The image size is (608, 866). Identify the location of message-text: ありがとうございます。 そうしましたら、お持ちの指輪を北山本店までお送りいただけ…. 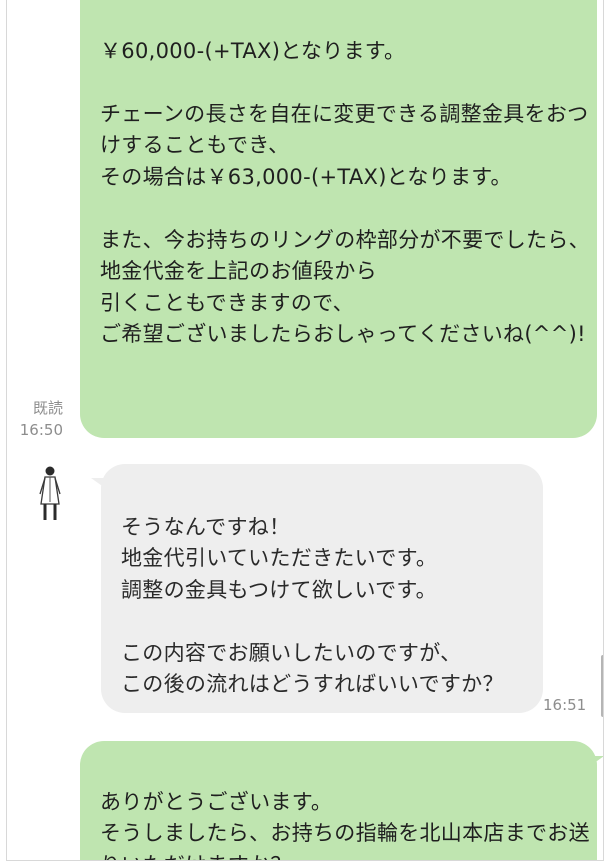
(345, 825).